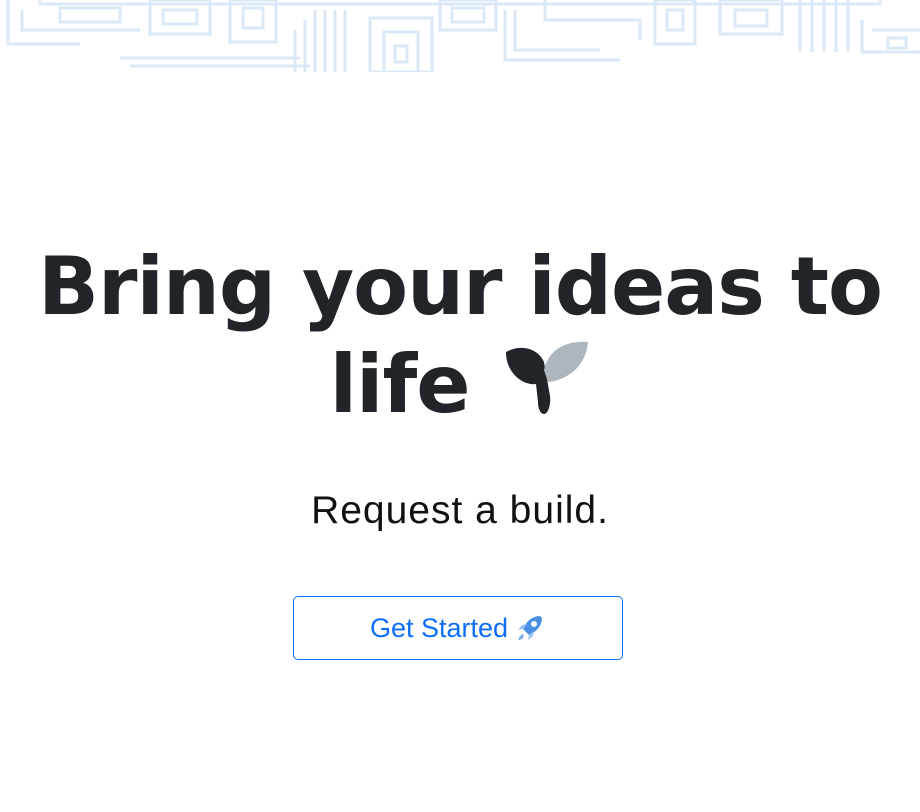  Describe the element at coordinates (547, 377) in the screenshot. I see `sprout-icon` at that location.